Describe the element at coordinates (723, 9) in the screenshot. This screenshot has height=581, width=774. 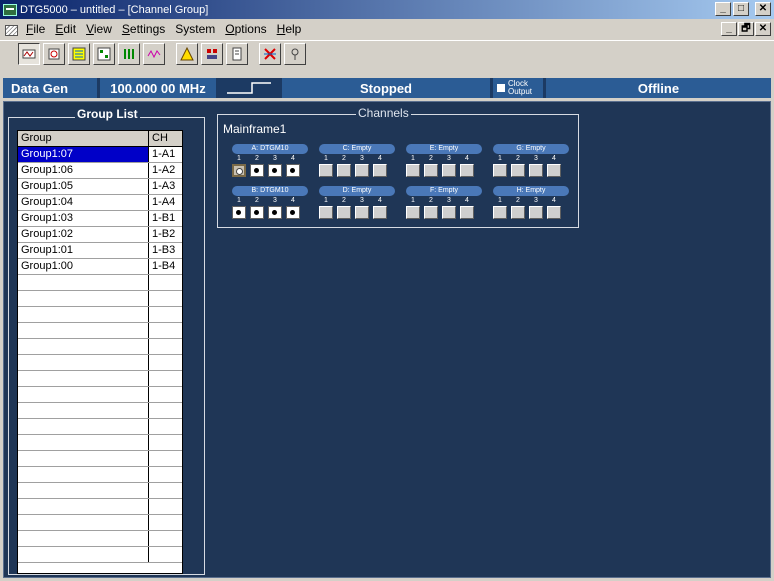
I see `minimize-button: _` at that location.